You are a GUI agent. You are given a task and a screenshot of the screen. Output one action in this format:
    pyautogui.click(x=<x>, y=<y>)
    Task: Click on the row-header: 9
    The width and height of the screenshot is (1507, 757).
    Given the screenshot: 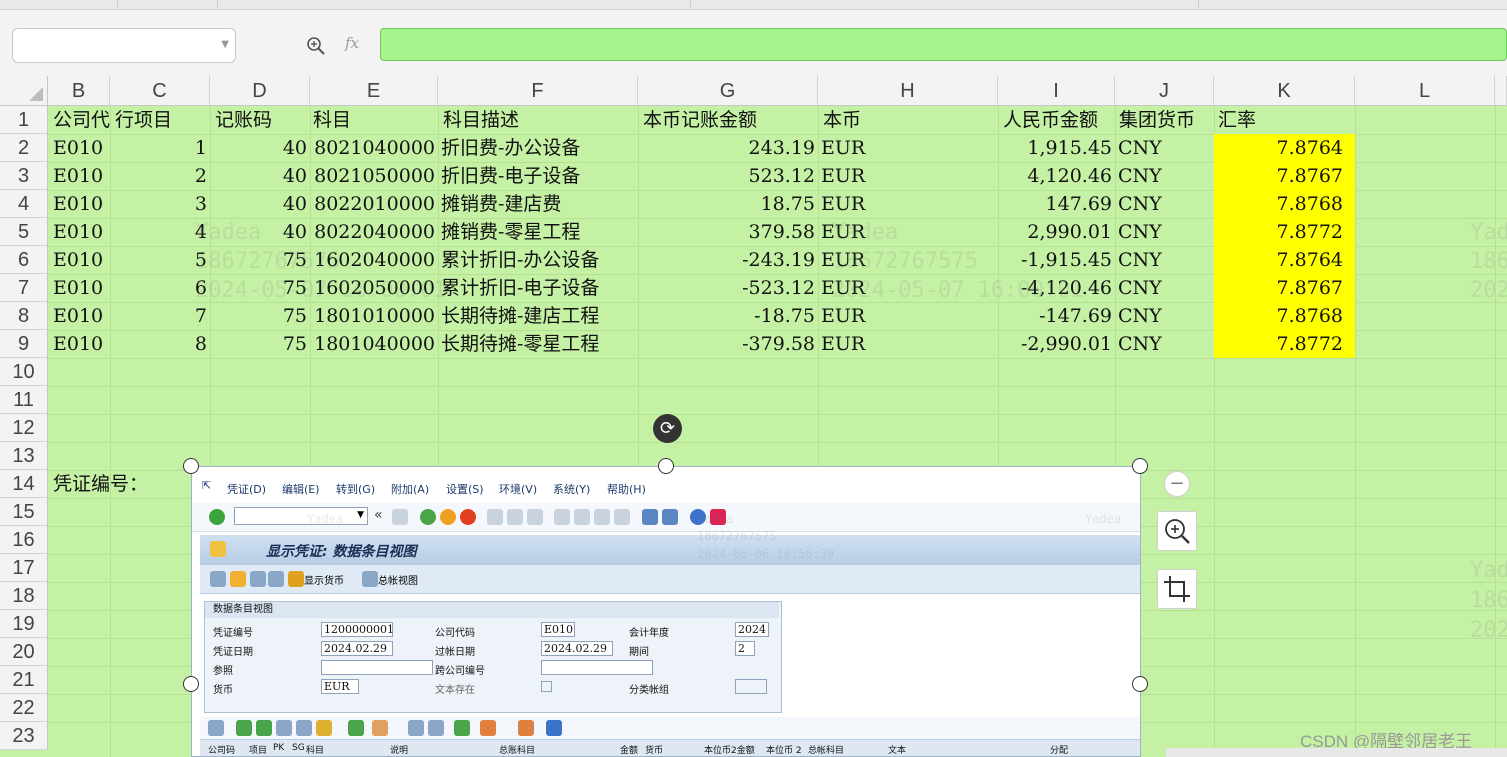 What is the action you would take?
    pyautogui.click(x=24, y=344)
    